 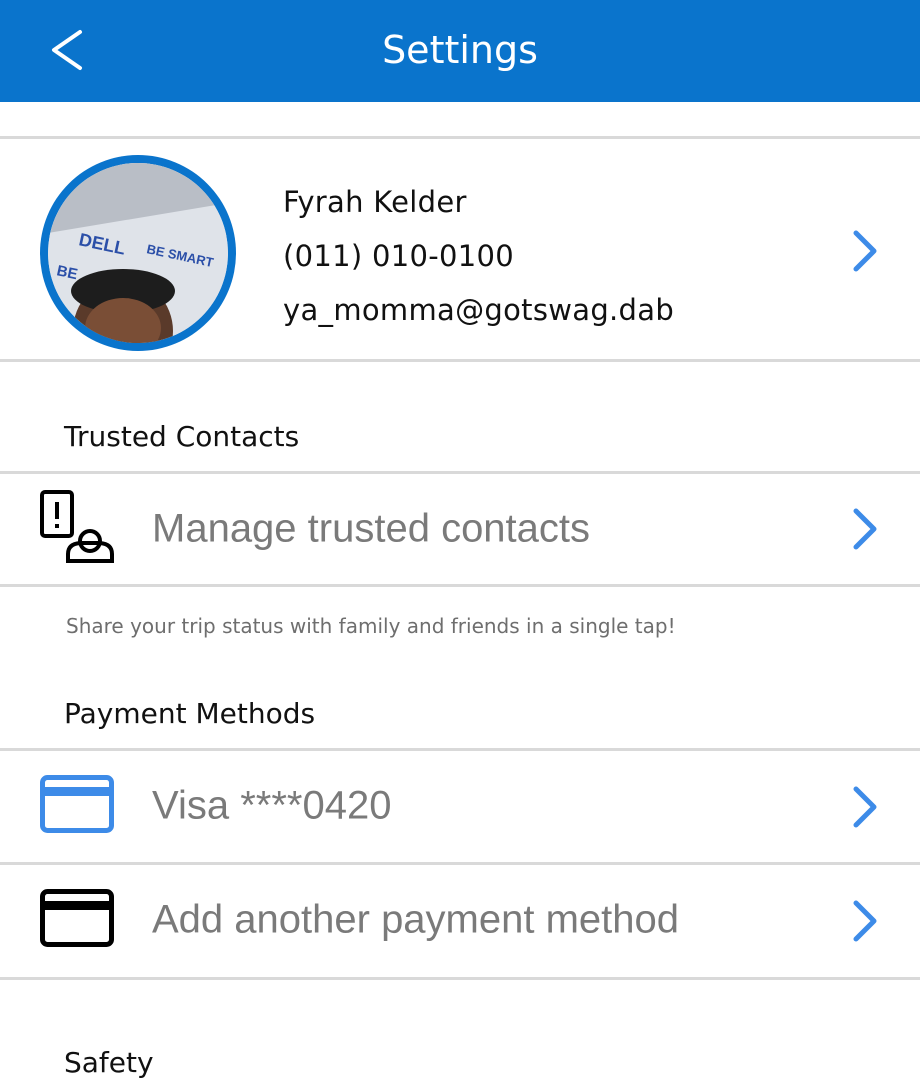 I want to click on add-payment-method-row: Add another payment method, so click(x=460, y=920).